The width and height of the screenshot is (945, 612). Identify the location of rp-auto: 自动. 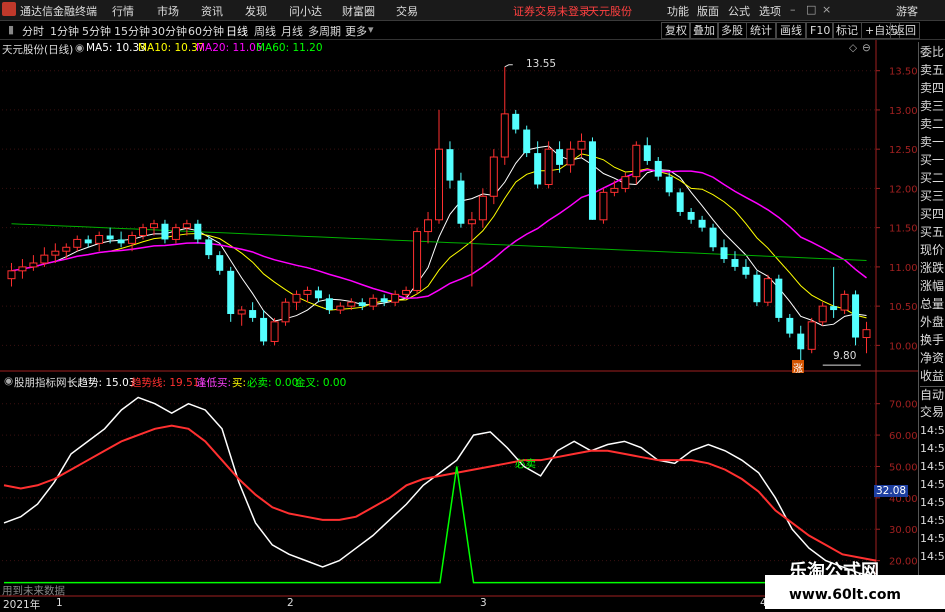
(932, 395).